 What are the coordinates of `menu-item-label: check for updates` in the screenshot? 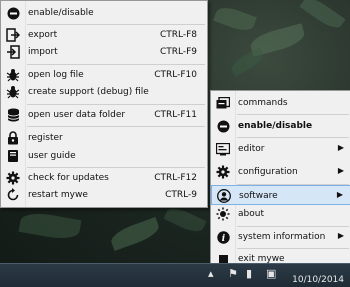 It's located at (68, 178).